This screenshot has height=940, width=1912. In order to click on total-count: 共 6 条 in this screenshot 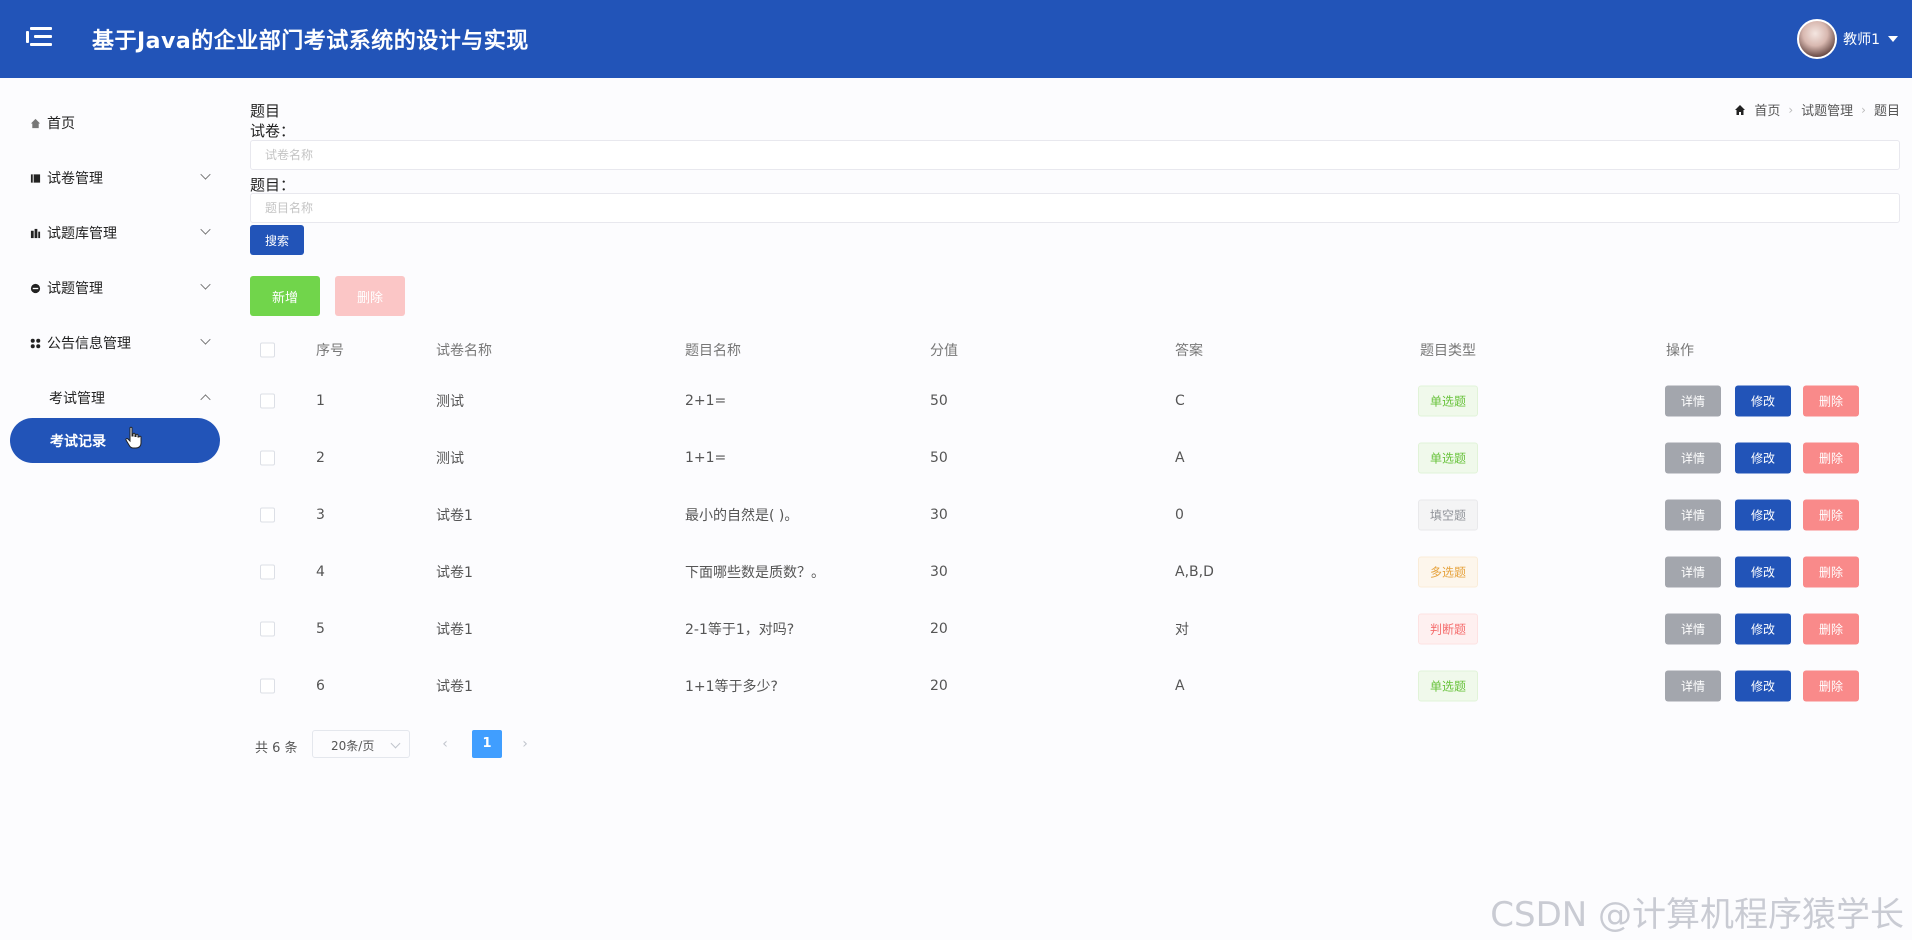, I will do `click(276, 748)`.